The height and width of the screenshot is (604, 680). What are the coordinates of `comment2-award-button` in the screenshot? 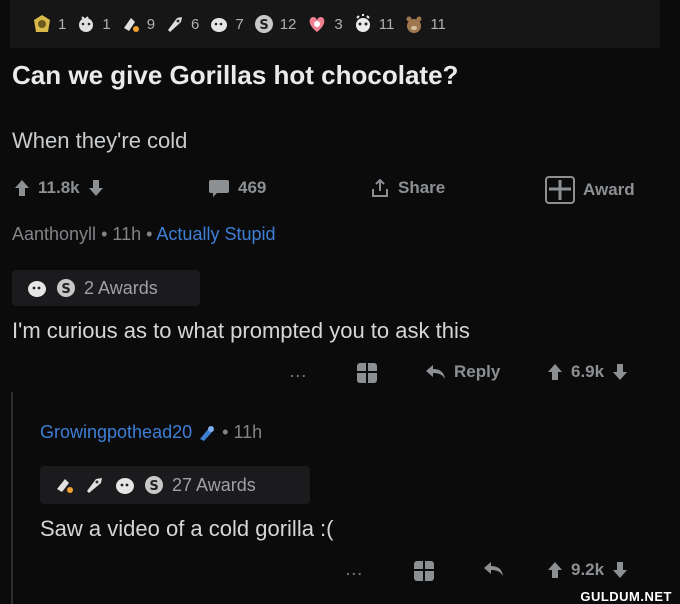 It's located at (424, 570).